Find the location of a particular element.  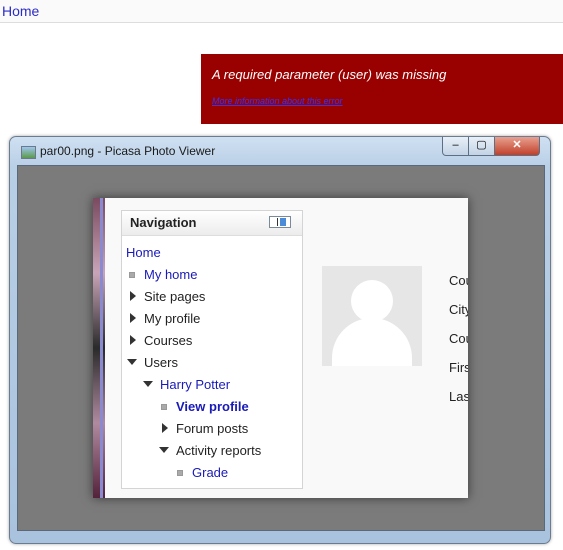

navigation-title: Navigation is located at coordinates (163, 222).